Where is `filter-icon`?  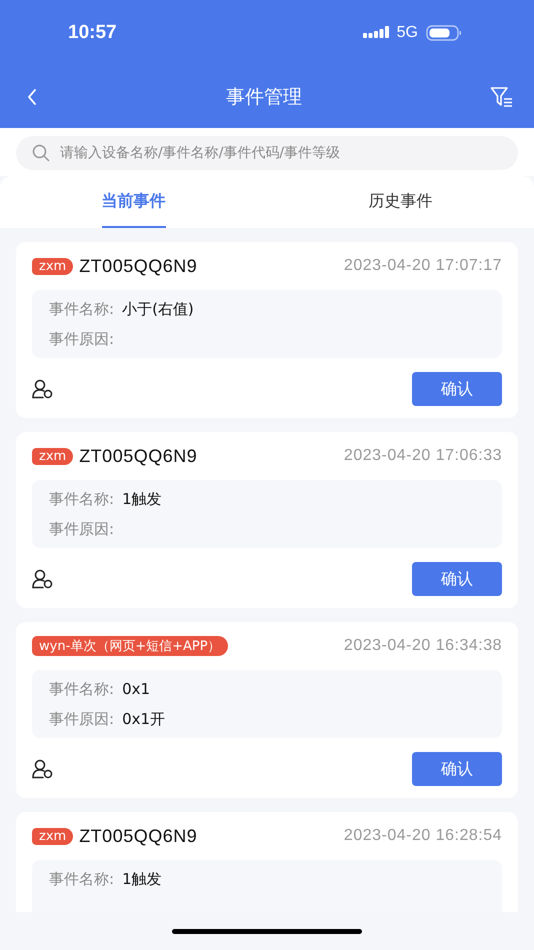
filter-icon is located at coordinates (502, 97).